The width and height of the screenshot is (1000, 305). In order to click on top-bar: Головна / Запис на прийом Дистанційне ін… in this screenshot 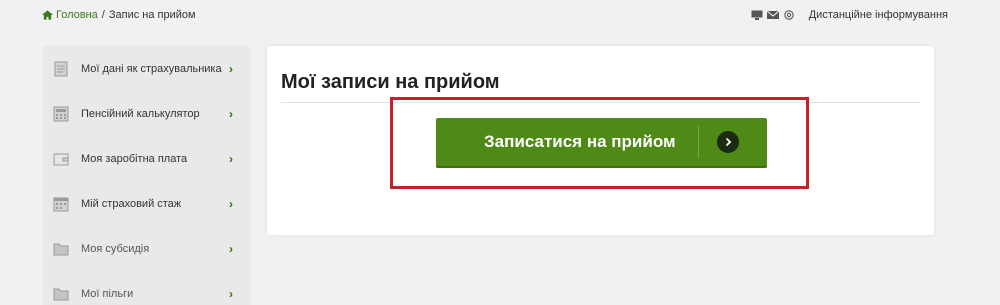, I will do `click(500, 15)`.